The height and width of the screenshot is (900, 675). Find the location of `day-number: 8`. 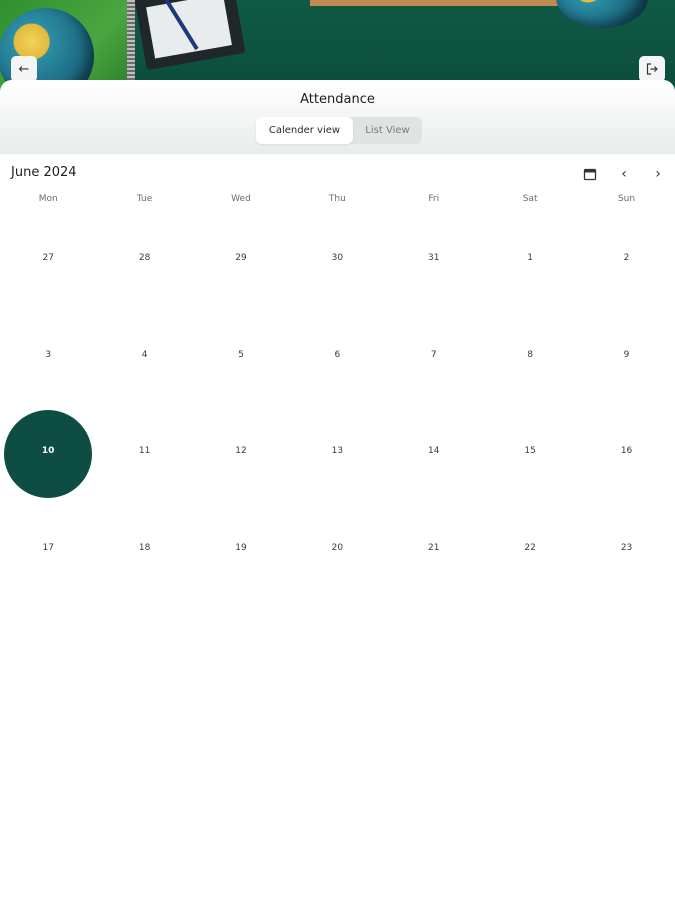

day-number: 8 is located at coordinates (530, 354).